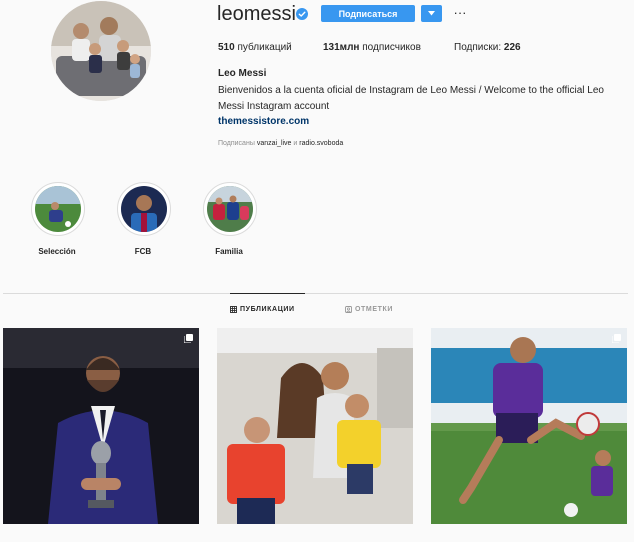 This screenshot has height=542, width=634. Describe the element at coordinates (321, 143) in the screenshot. I see `followed-by-user-2: radio.svoboda` at that location.